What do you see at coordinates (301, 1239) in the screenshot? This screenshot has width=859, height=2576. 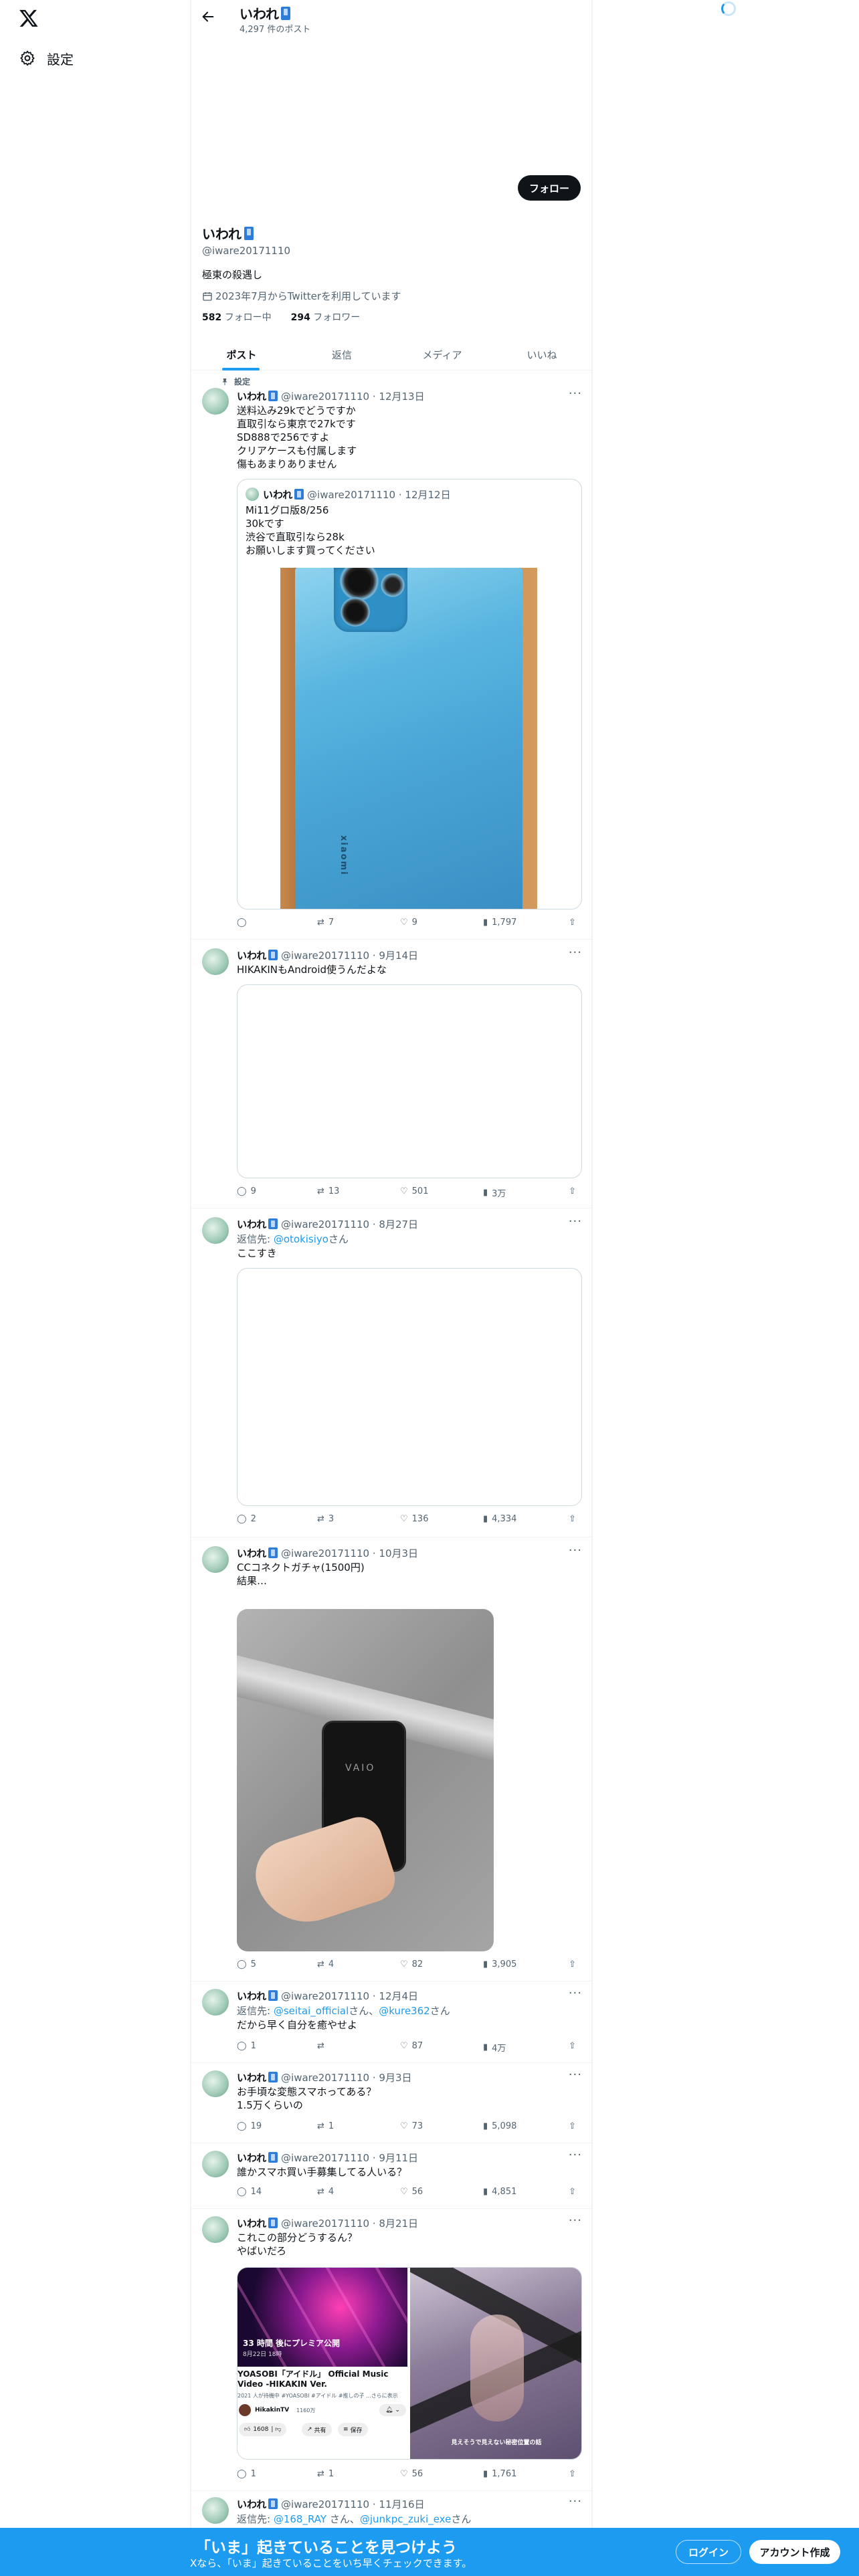 I see `reply-to-link: @otokisiyo` at bounding box center [301, 1239].